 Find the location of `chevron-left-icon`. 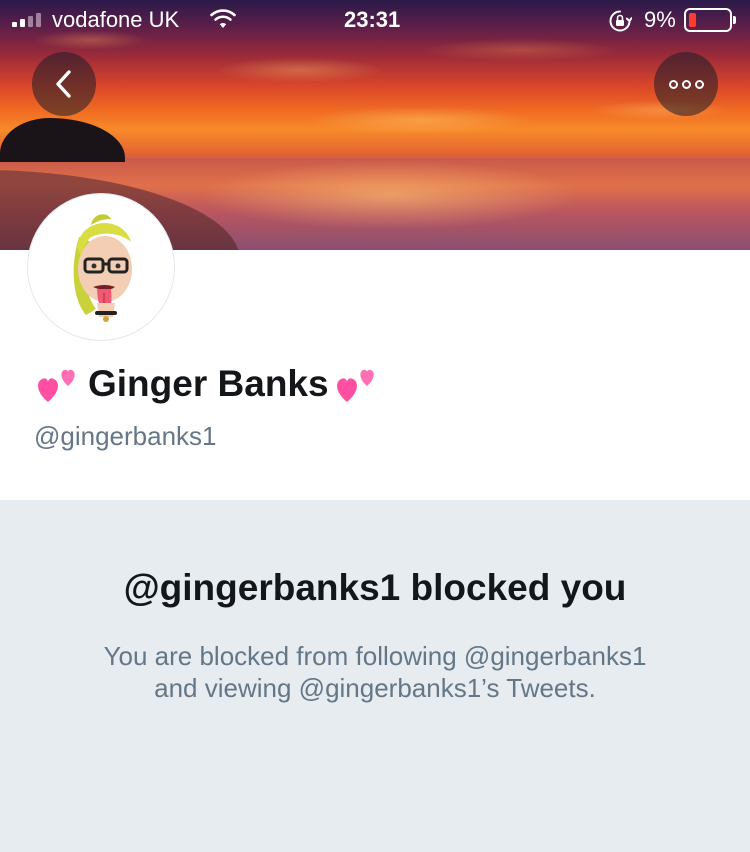

chevron-left-icon is located at coordinates (63, 84).